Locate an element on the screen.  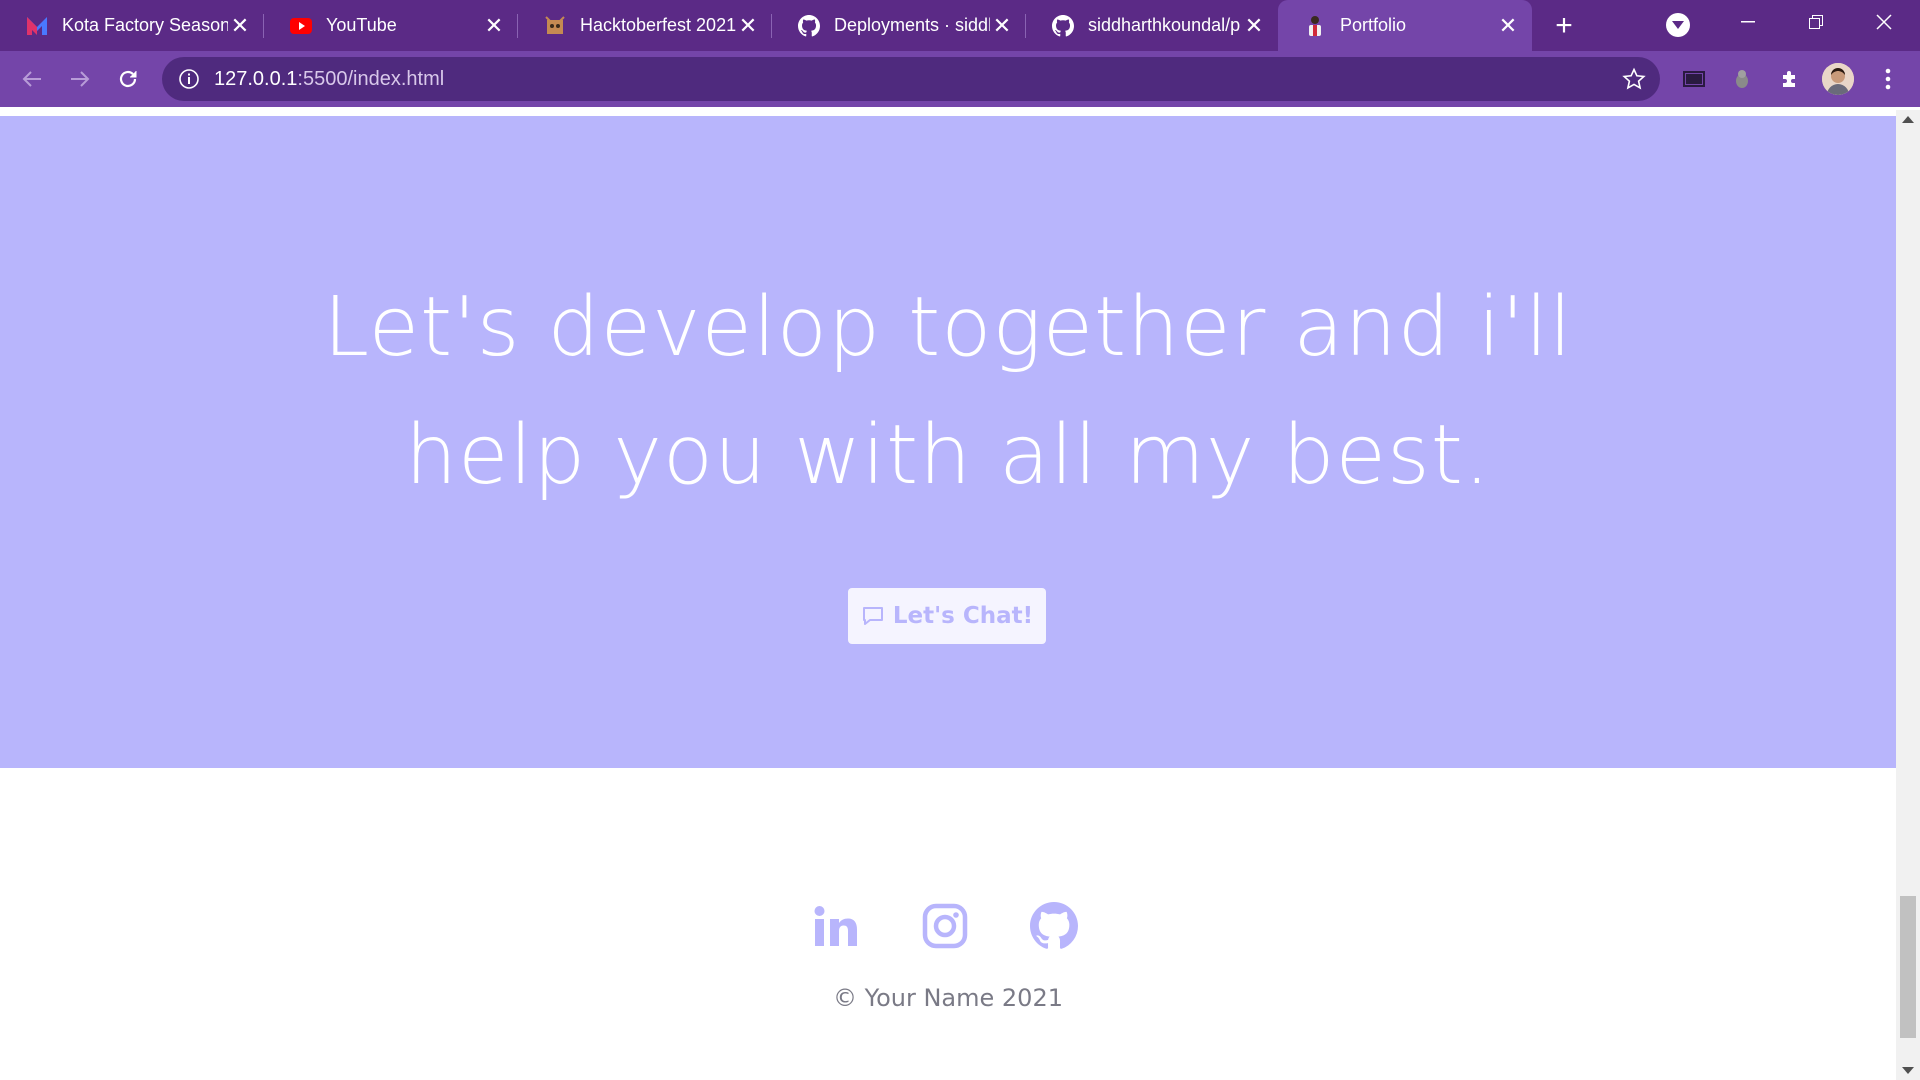
copyright-text: © Your Name 2021 is located at coordinates (947, 998).